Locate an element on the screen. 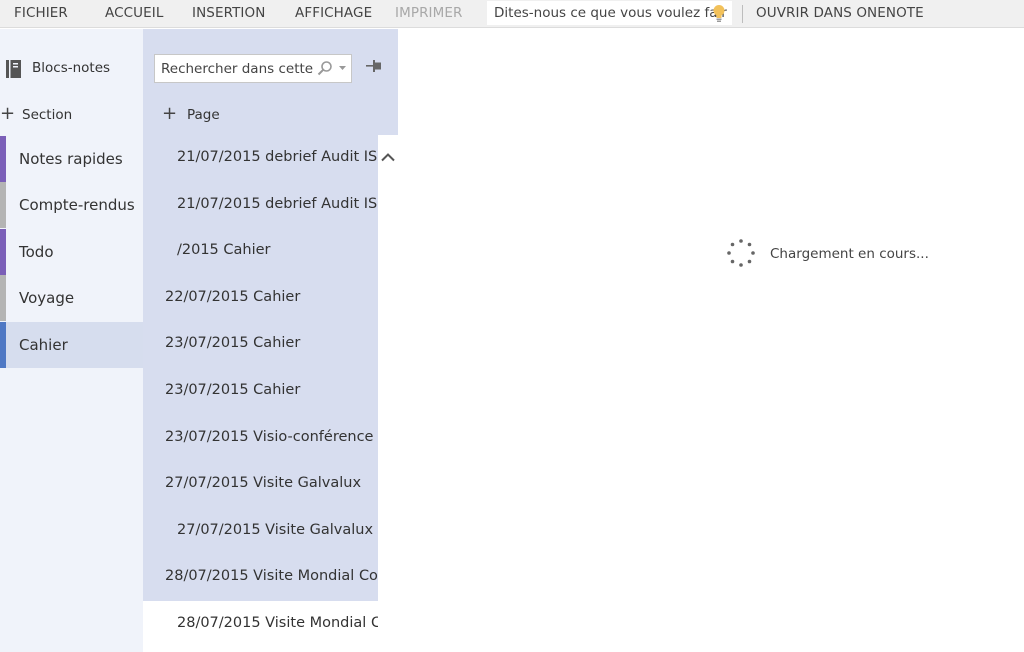 The width and height of the screenshot is (1024, 652). spinner-icon is located at coordinates (741, 253).